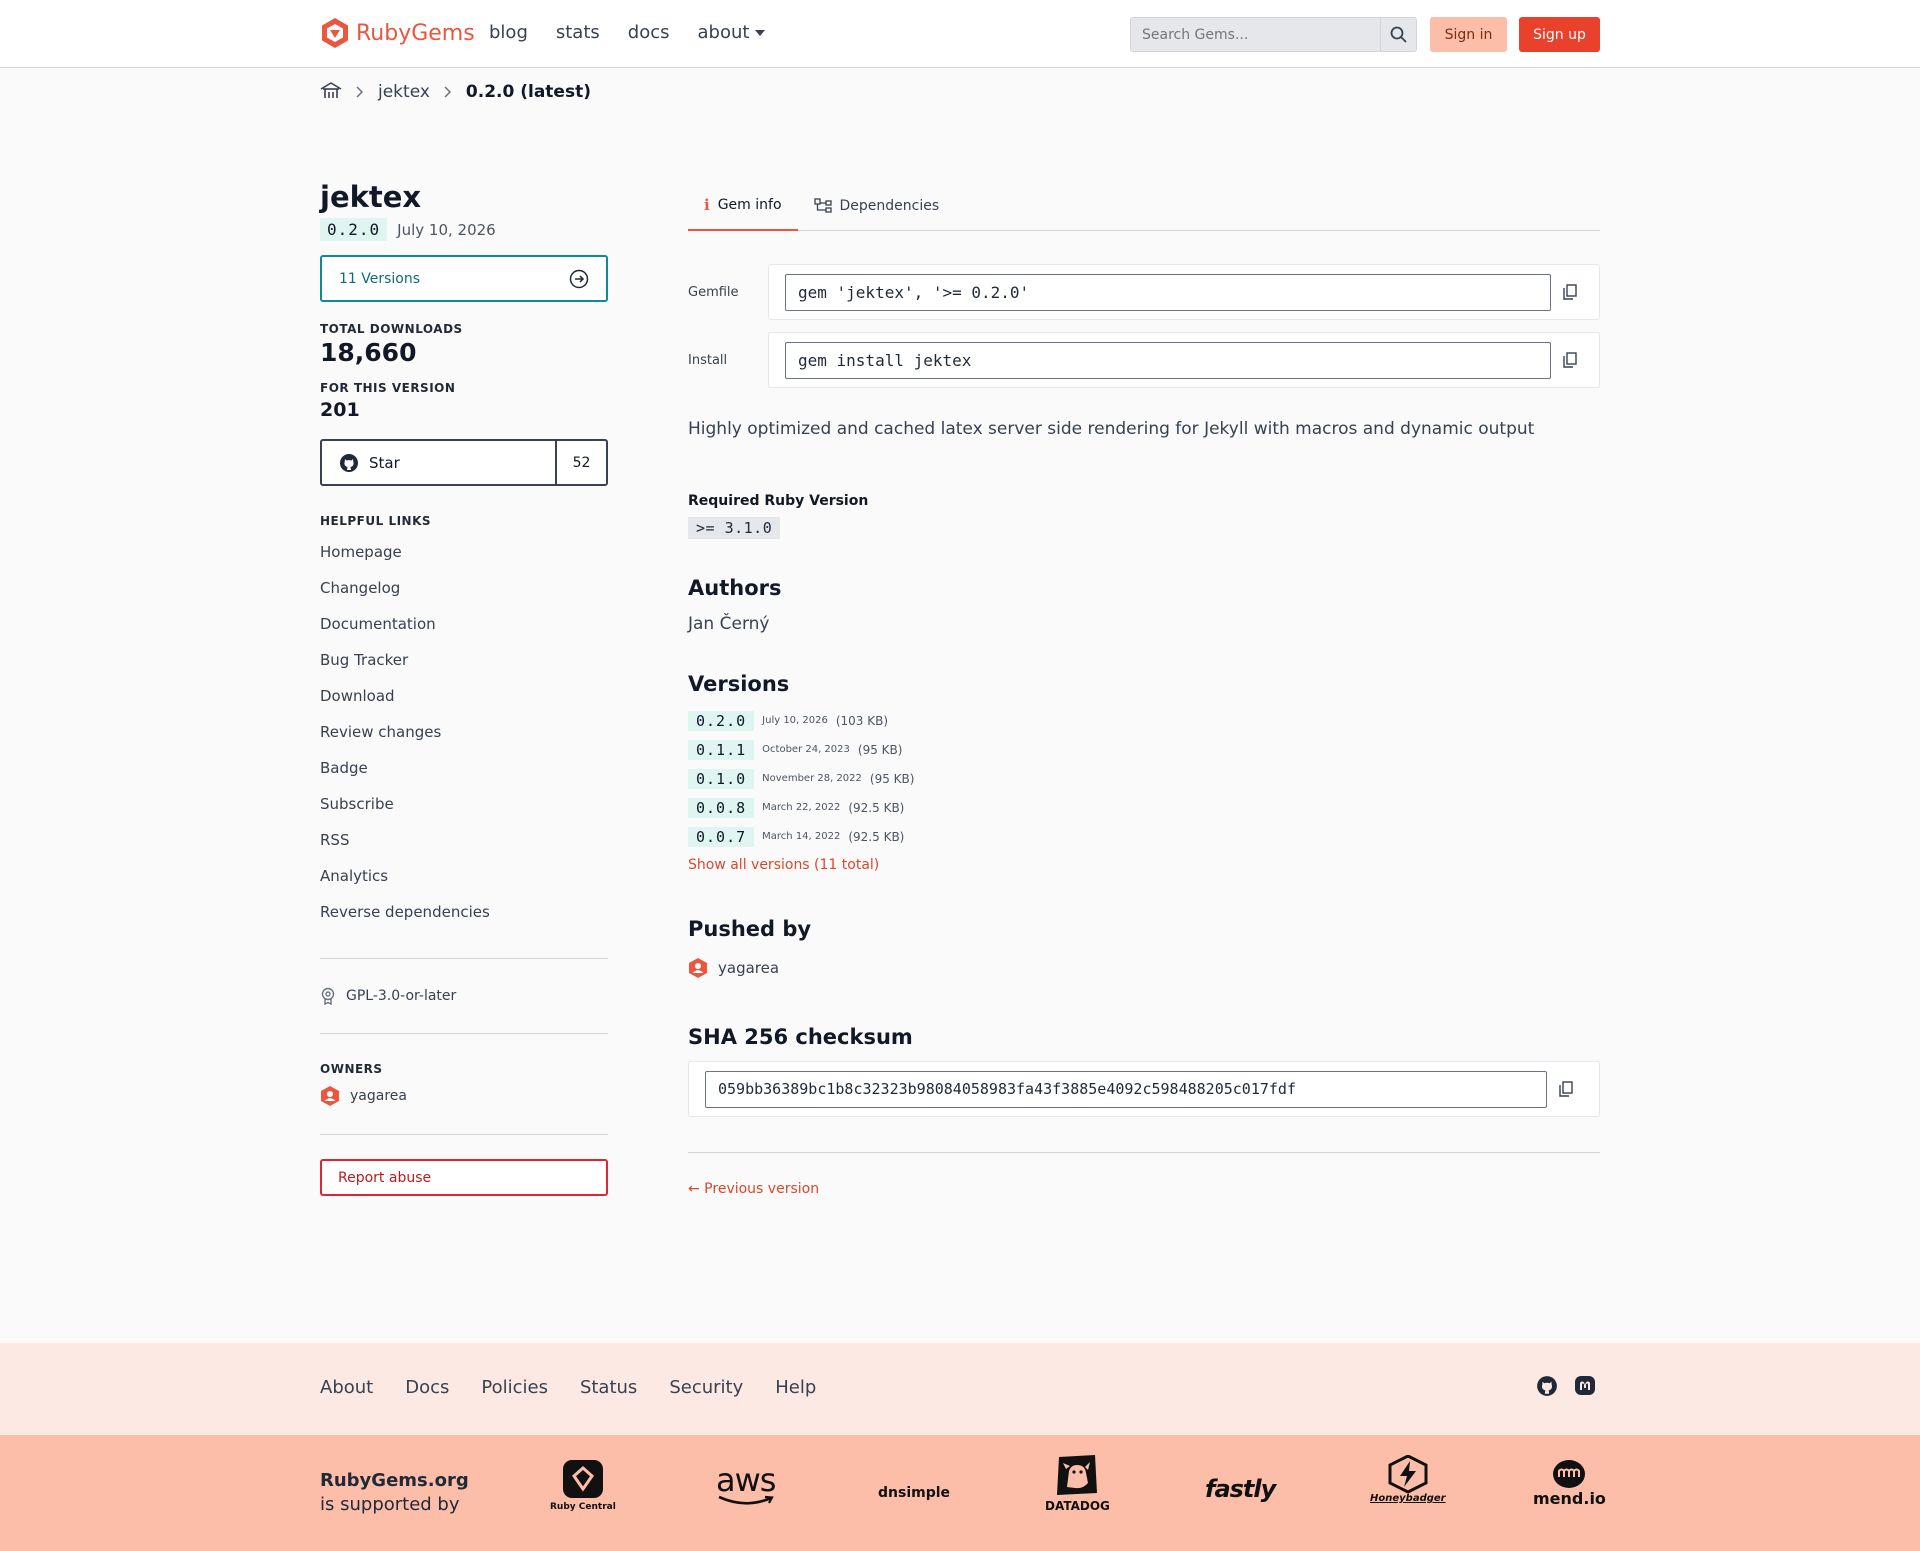 Image resolution: width=1920 pixels, height=1551 pixels. I want to click on breadcrumb: jektex 0.2.0 (latest), so click(455, 92).